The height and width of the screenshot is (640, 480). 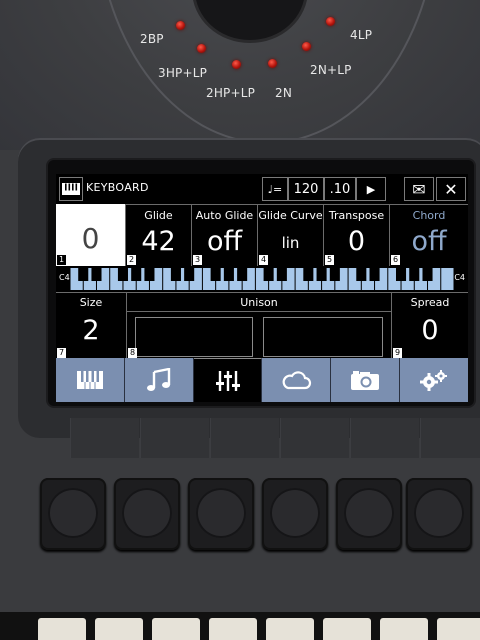 I want to click on param-label: Glide, so click(x=158, y=215).